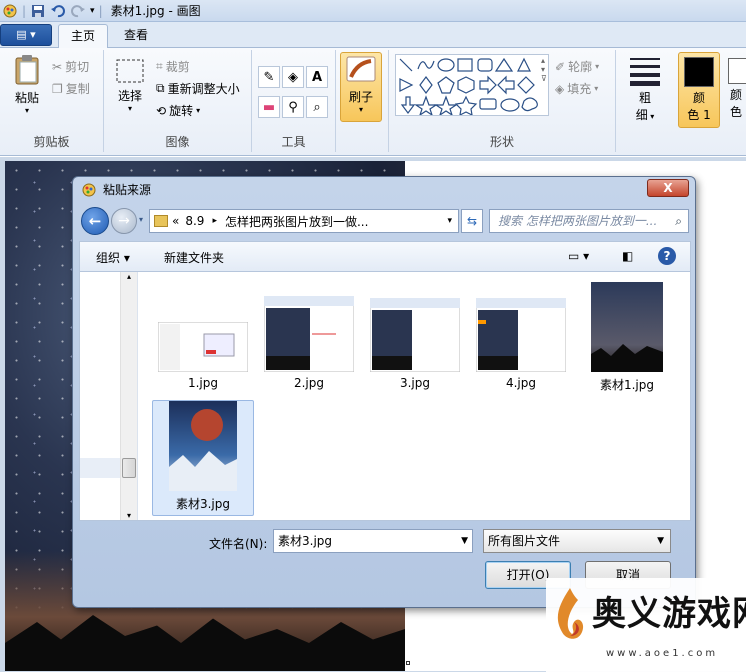 This screenshot has height=672, width=746. Describe the element at coordinates (141, 219) in the screenshot. I see `history-chevron-icon: ▾` at that location.